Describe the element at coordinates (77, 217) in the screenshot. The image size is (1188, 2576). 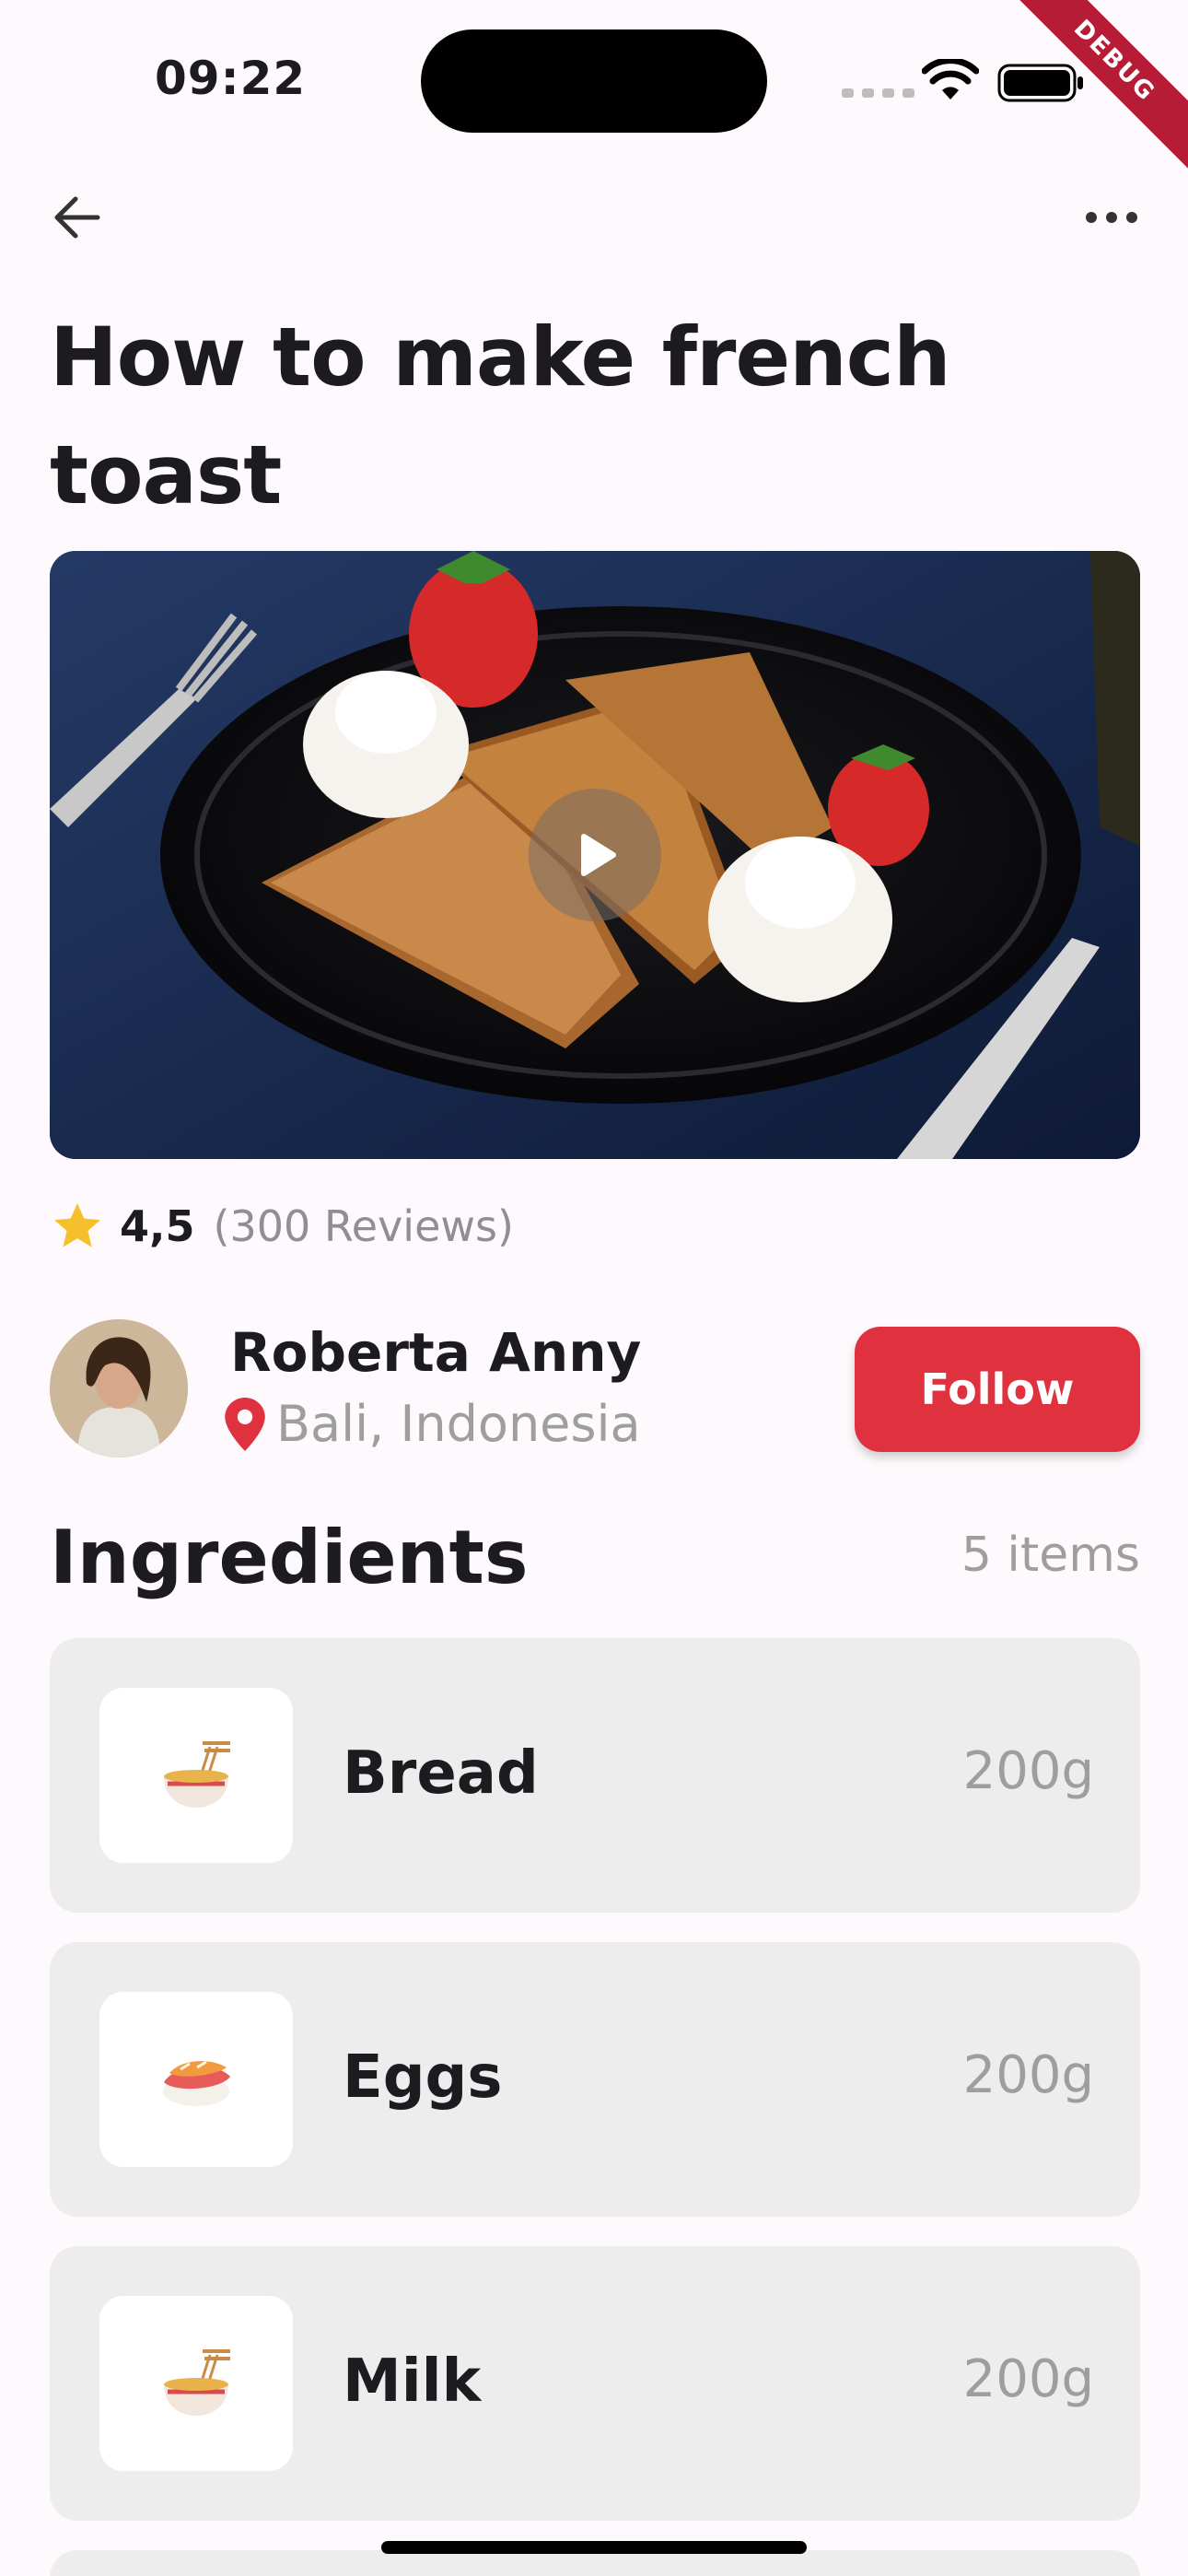
I see `back-arrow-icon` at that location.